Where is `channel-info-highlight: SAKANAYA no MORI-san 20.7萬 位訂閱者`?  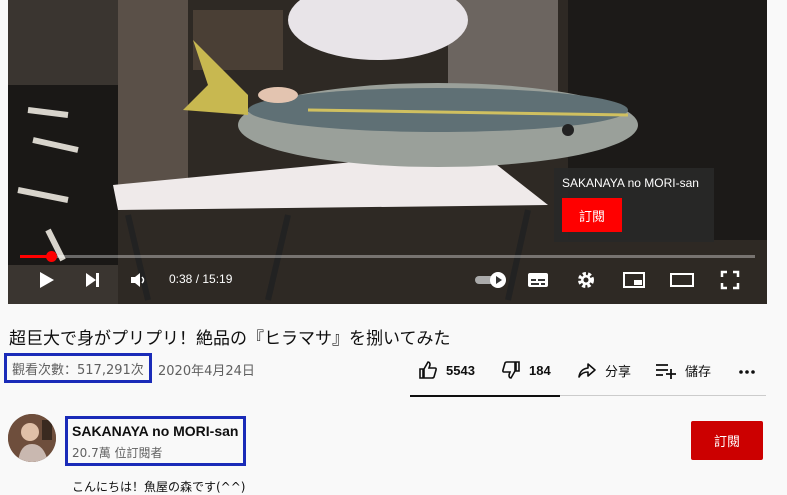 channel-info-highlight: SAKANAYA no MORI-san 20.7萬 位訂閱者 is located at coordinates (155, 441).